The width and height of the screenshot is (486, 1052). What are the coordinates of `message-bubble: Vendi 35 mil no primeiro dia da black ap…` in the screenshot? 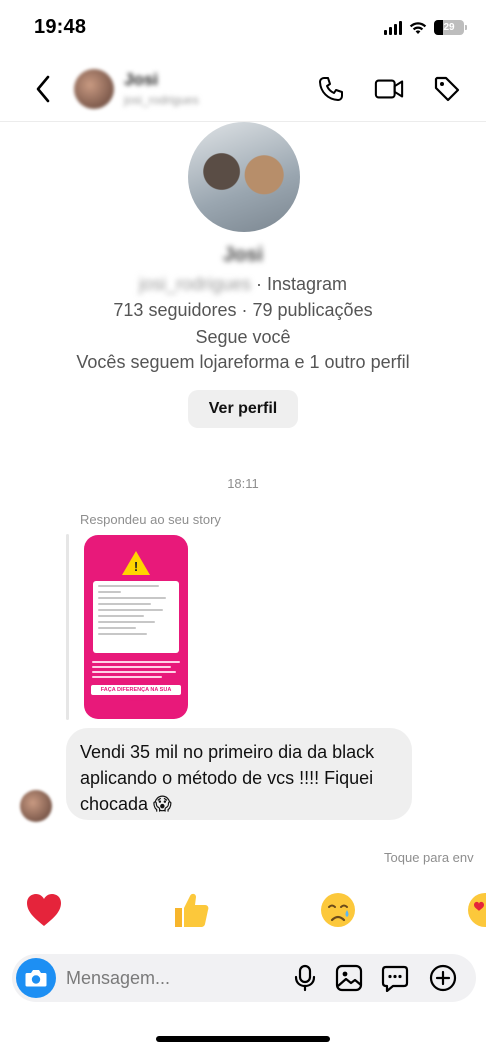 It's located at (239, 774).